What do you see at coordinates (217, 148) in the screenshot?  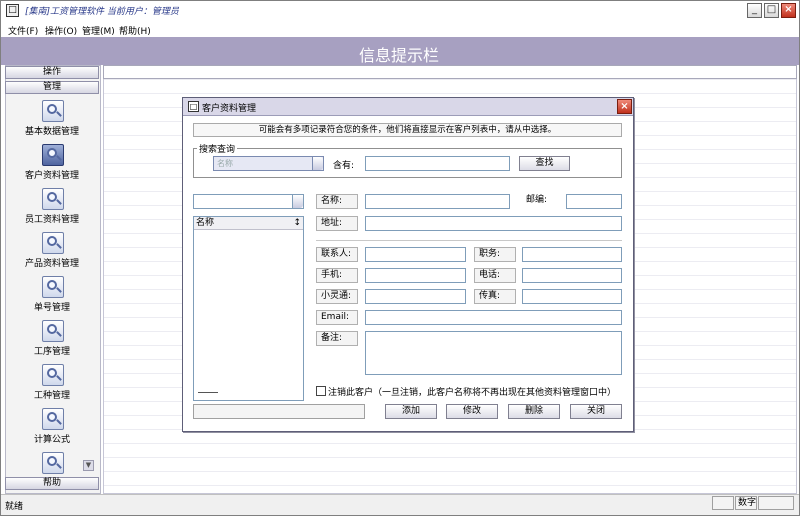 I see `search-legend: 搜索查询` at bounding box center [217, 148].